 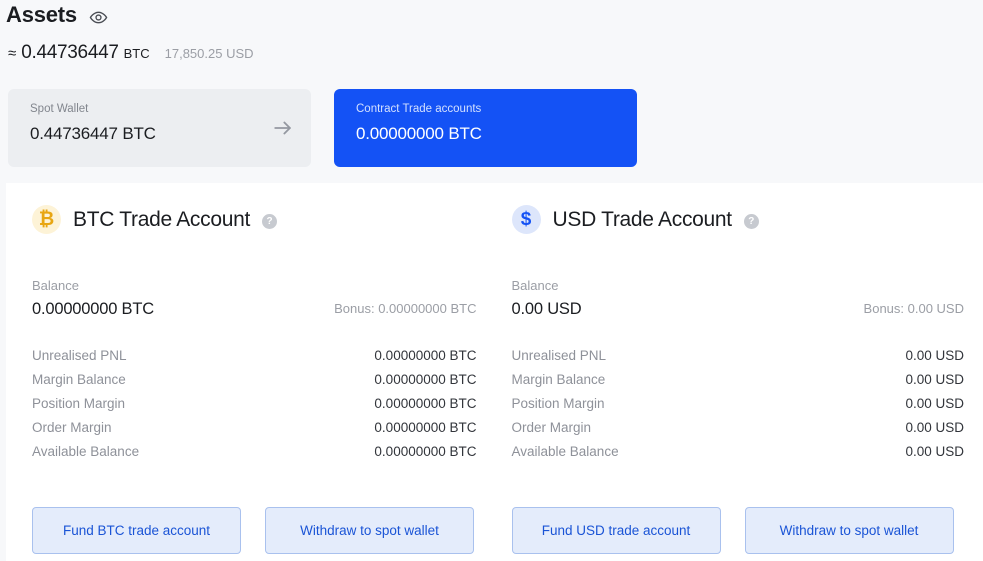 I want to click on table-row: Unrealised PNL 0.00 USD, so click(x=738, y=360).